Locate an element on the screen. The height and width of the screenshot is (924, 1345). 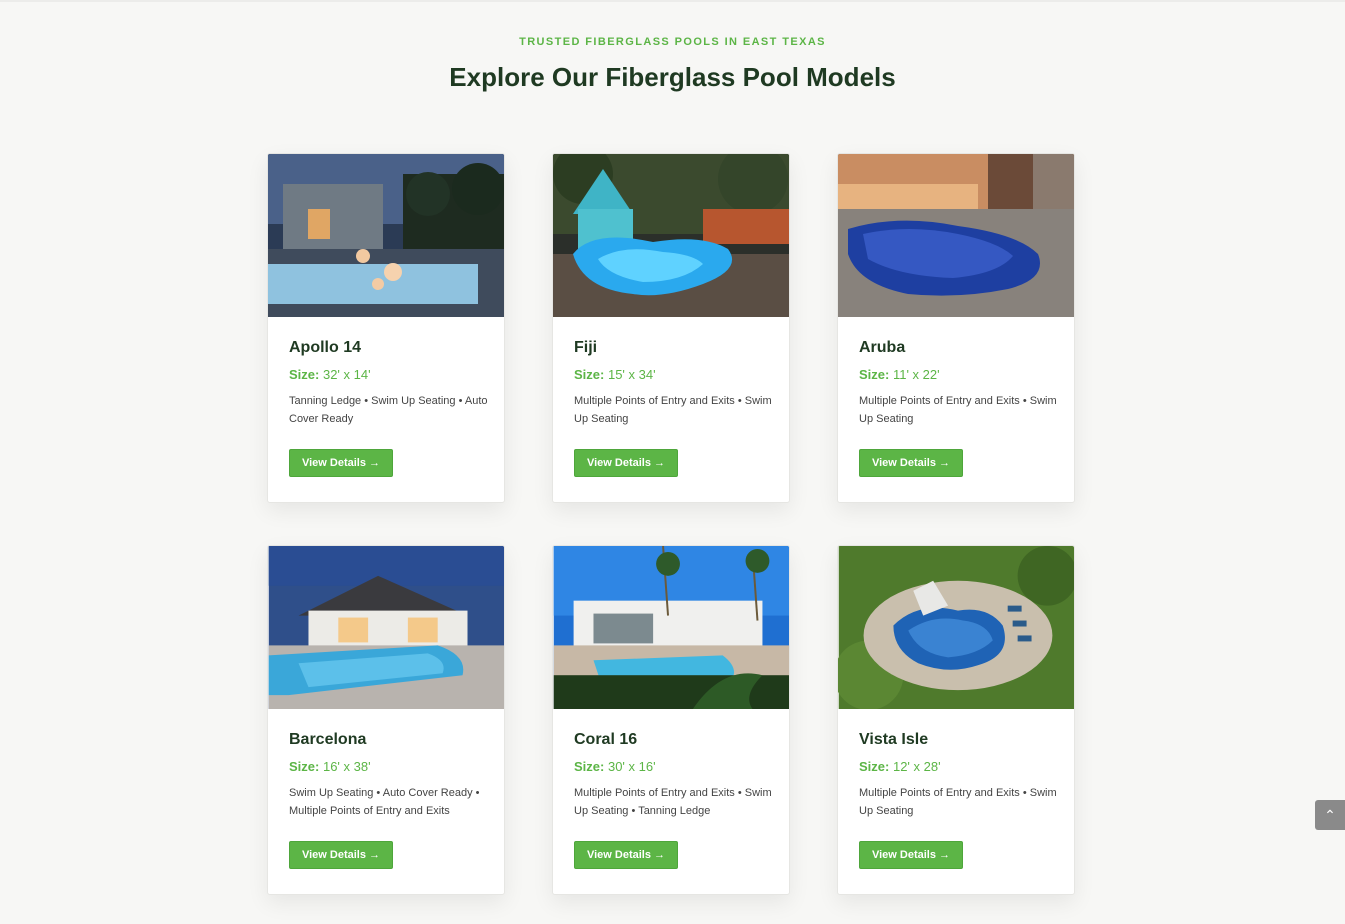
pool-size: Size: 16' x 38' is located at coordinates (330, 766).